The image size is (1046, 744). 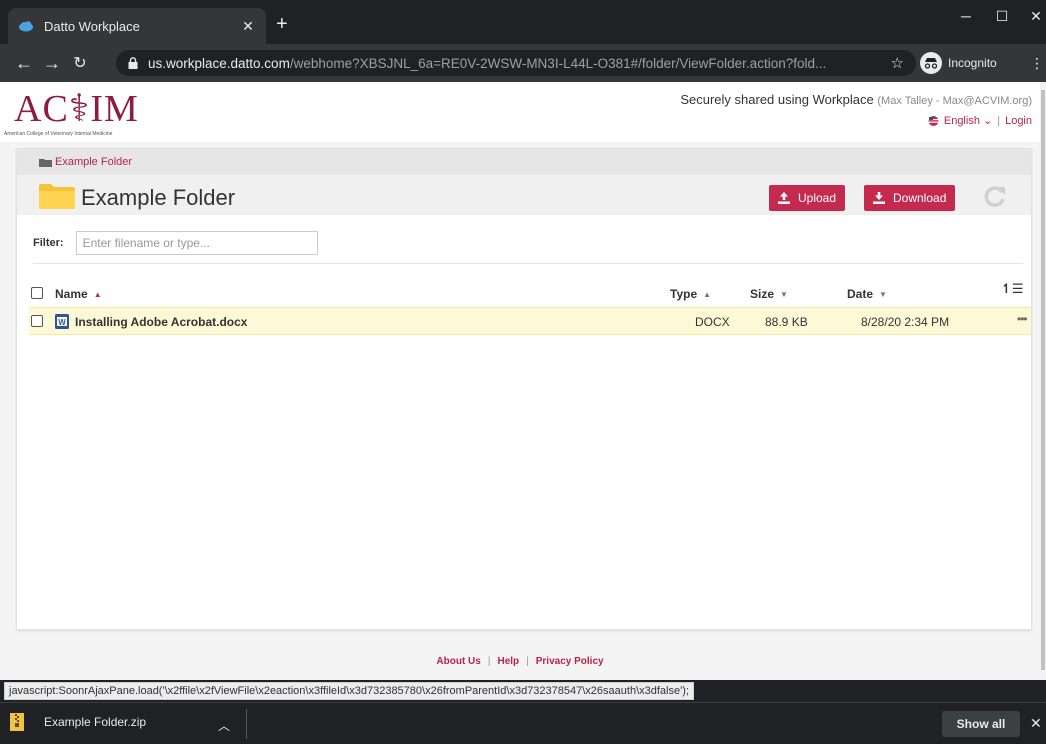 I want to click on tab-title: Datto Workplace, so click(x=92, y=26).